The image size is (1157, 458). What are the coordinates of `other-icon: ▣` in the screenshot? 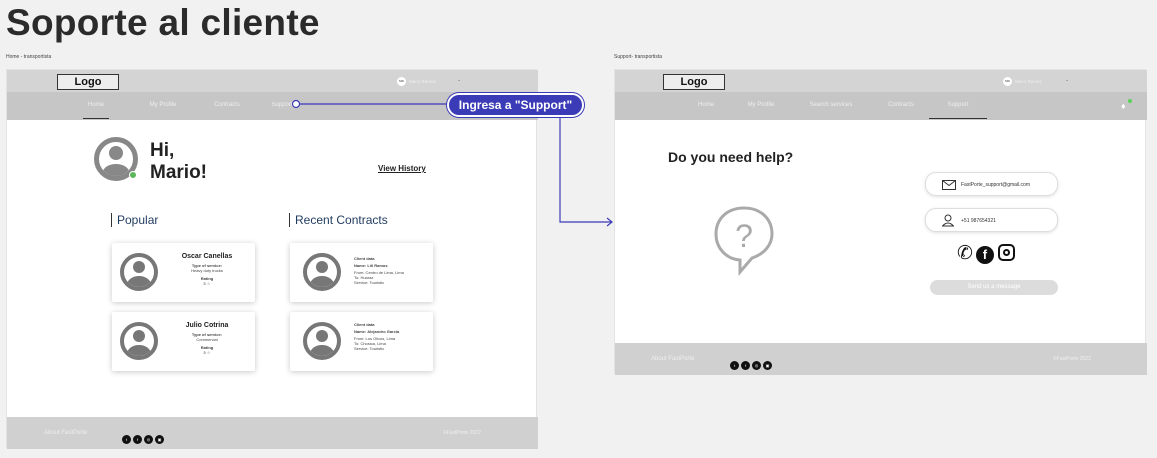 It's located at (767, 365).